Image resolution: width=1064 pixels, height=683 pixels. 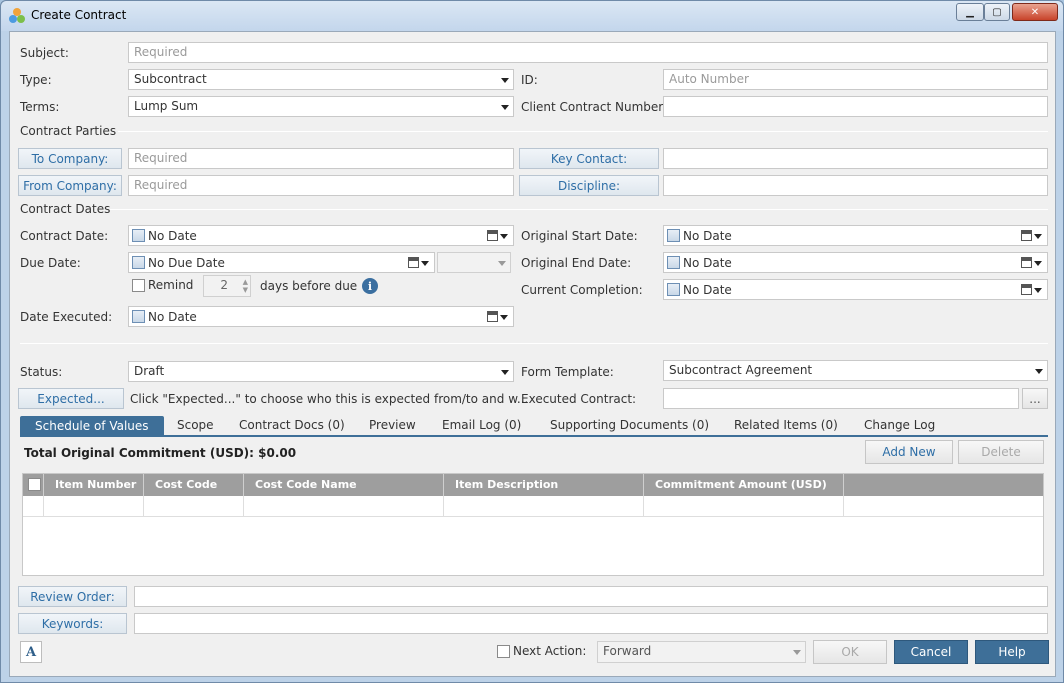 I want to click on next-action-select: Forward, so click(x=701, y=652).